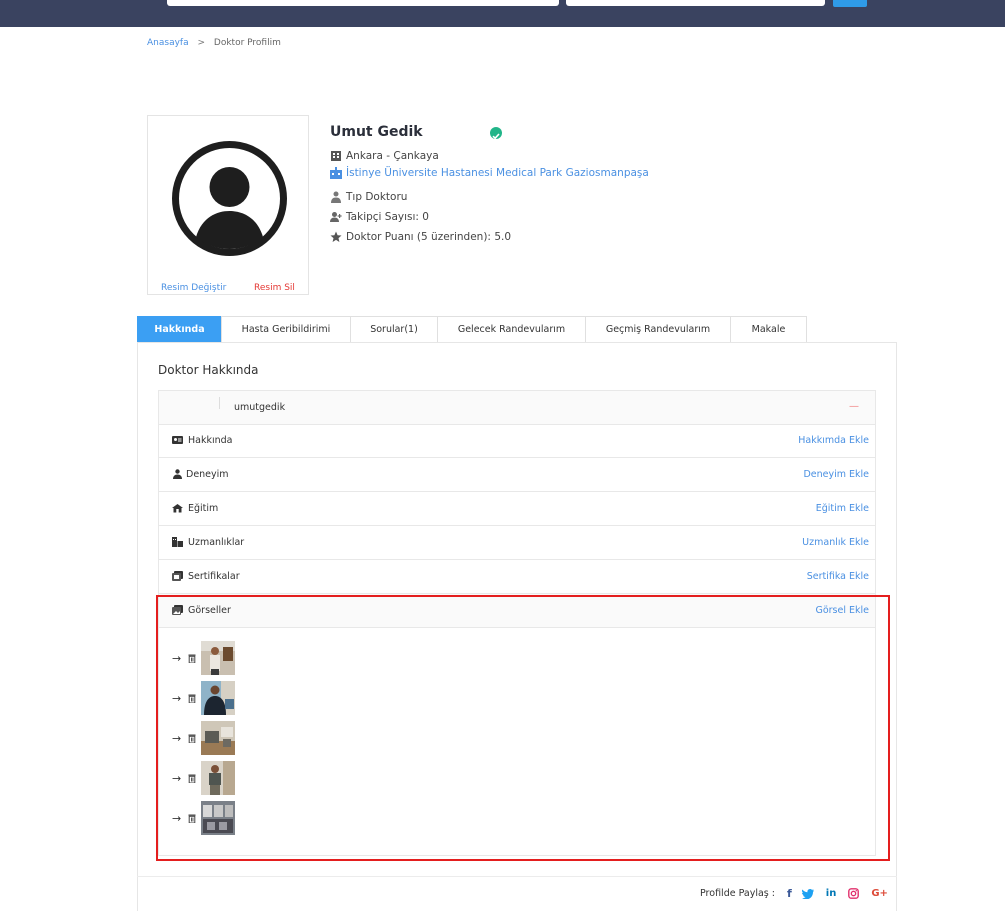  What do you see at coordinates (517, 408) in the screenshot?
I see `username-row: umutgedik —` at bounding box center [517, 408].